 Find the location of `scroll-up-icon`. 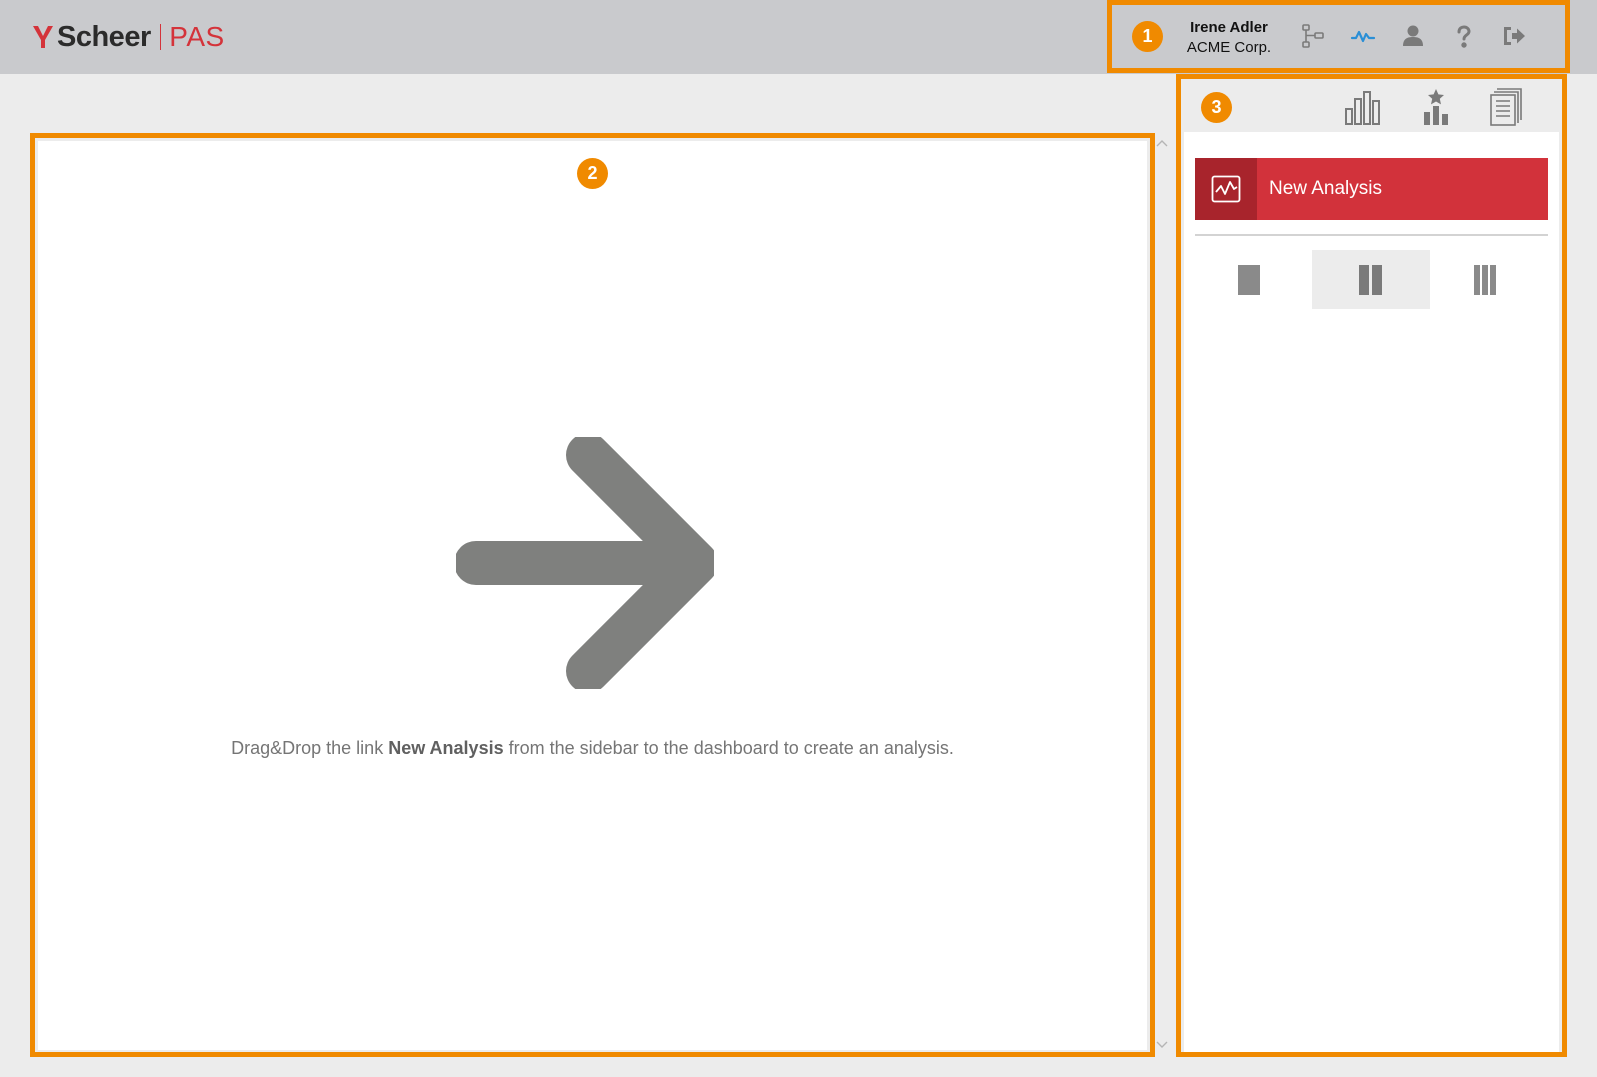

scroll-up-icon is located at coordinates (1162, 143).